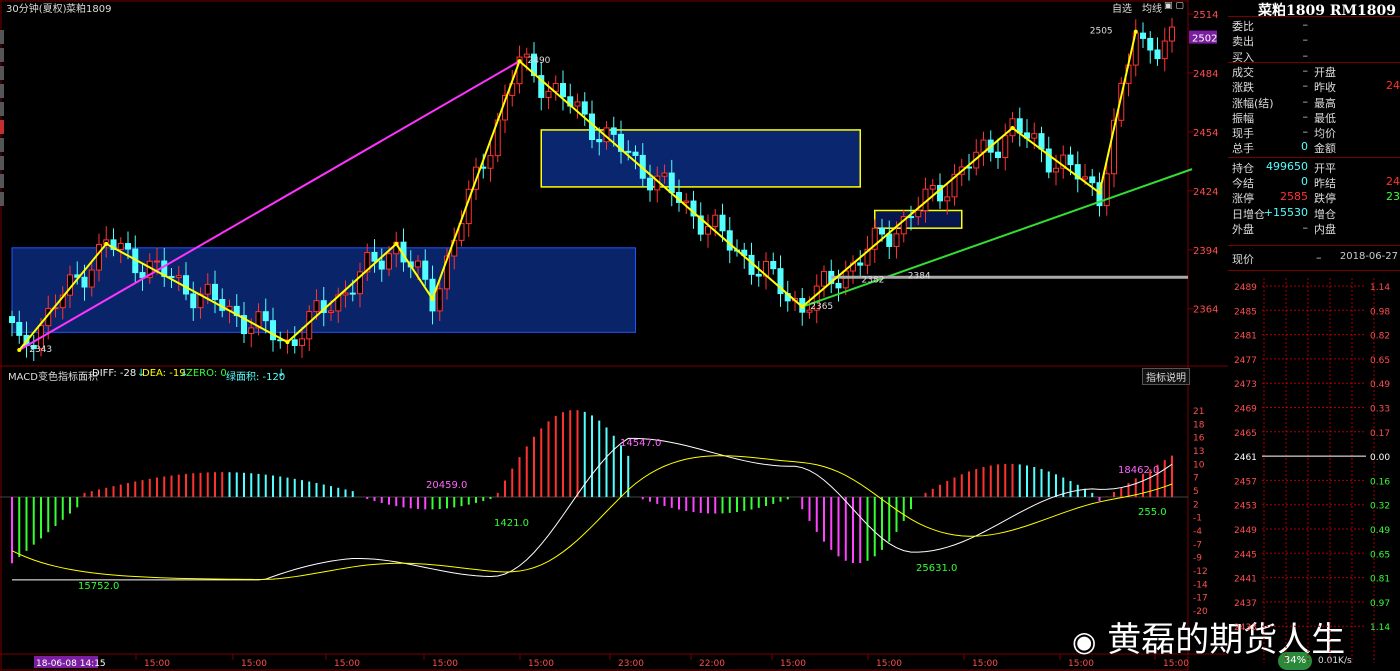  I want to click on quote-field-value: 499650, so click(1287, 166).